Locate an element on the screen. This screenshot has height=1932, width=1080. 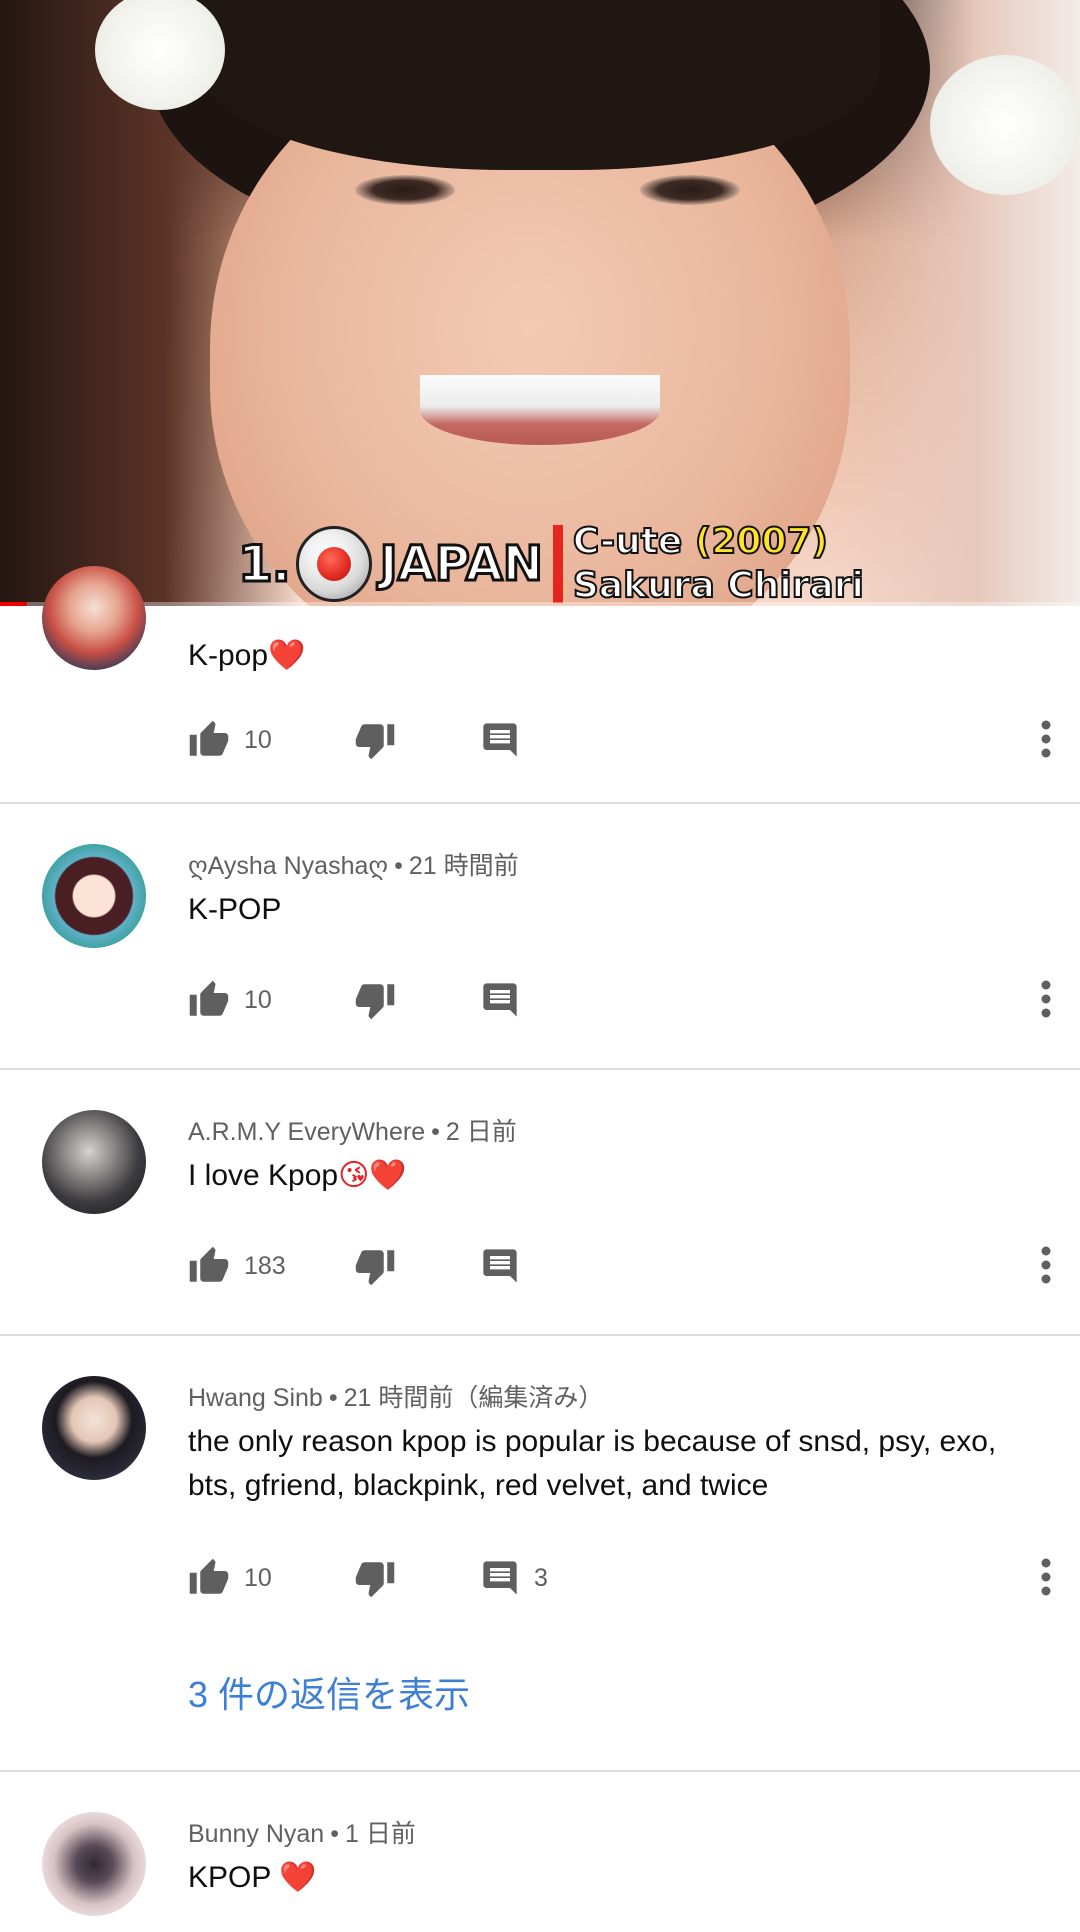
comment-item: Bunny Nyan • 1 日前 KPOP ❤️ is located at coordinates (540, 1852).